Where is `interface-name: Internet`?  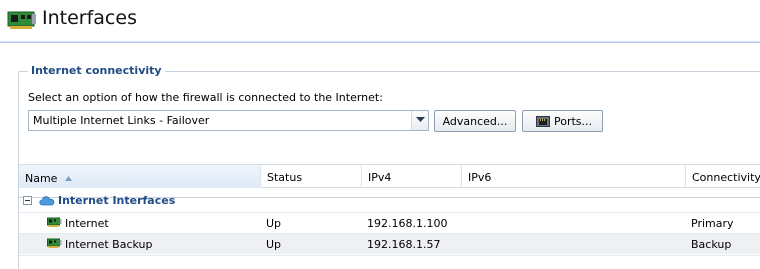
interface-name: Internet is located at coordinates (87, 223).